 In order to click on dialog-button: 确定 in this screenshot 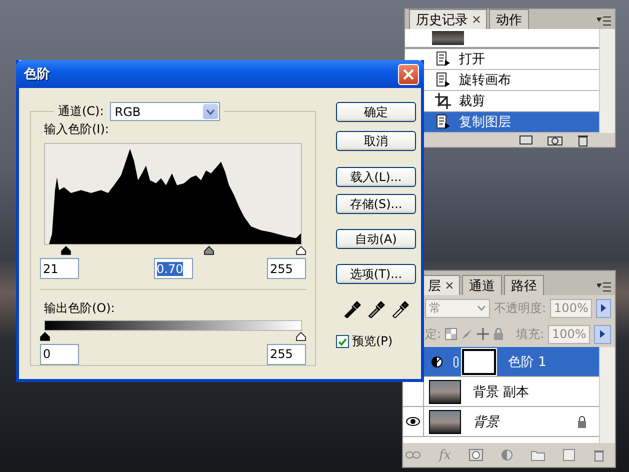, I will do `click(376, 112)`.